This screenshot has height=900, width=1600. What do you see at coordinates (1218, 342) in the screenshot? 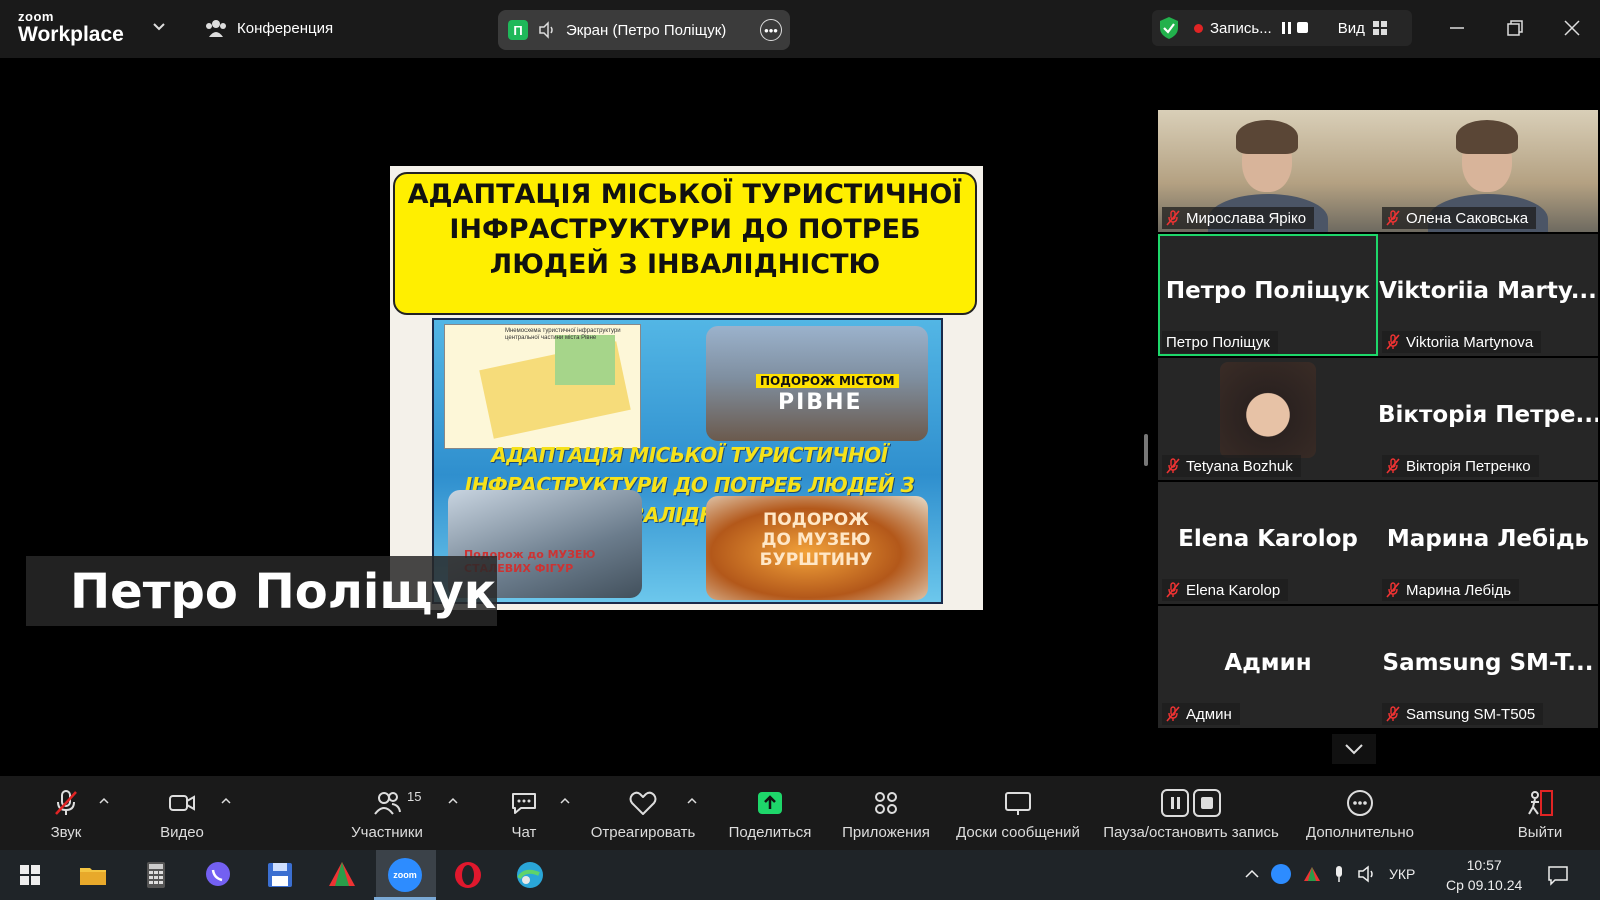
I see `participant-name: Петро Поліщук` at bounding box center [1218, 342].